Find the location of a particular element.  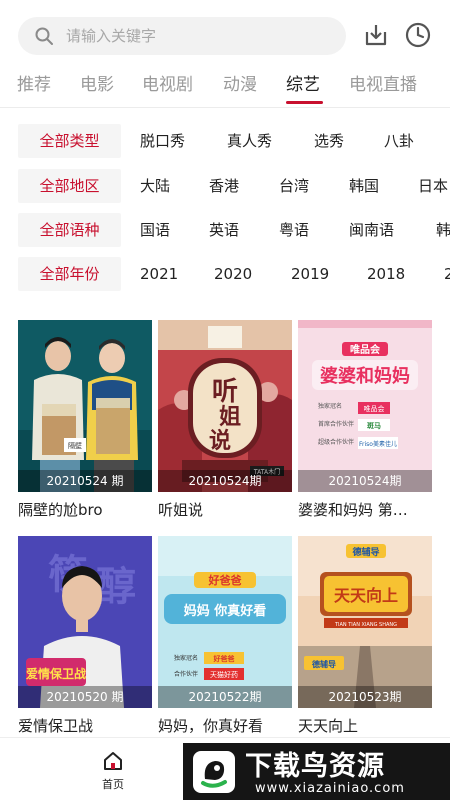

show-title: 天天向上 is located at coordinates (328, 726).